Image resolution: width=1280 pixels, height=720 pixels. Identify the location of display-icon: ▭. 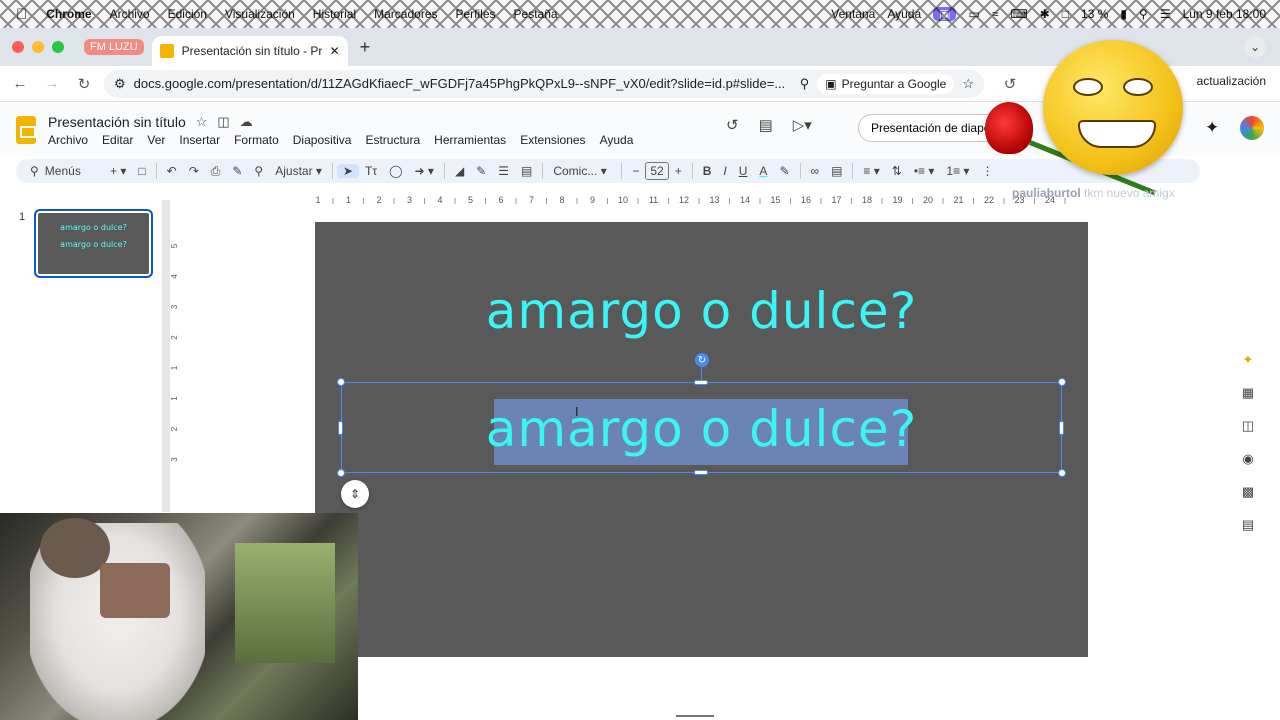
(973, 14).